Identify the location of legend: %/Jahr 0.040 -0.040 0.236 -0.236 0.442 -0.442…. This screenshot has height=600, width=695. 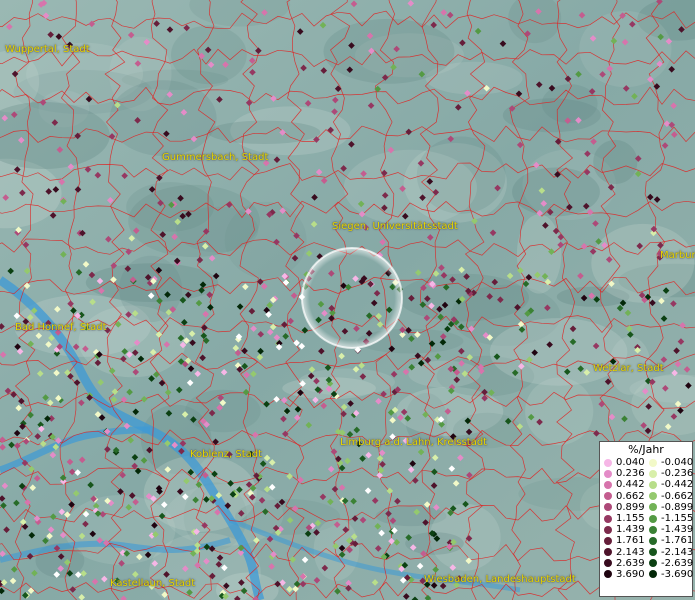
(646, 519).